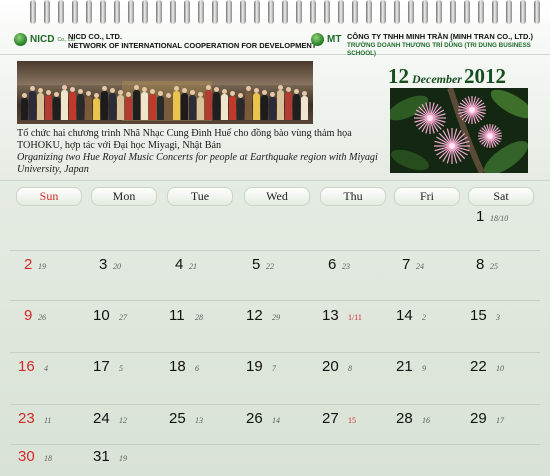  Describe the element at coordinates (50, 266) in the screenshot. I see `day-cell-2: 2 19` at that location.